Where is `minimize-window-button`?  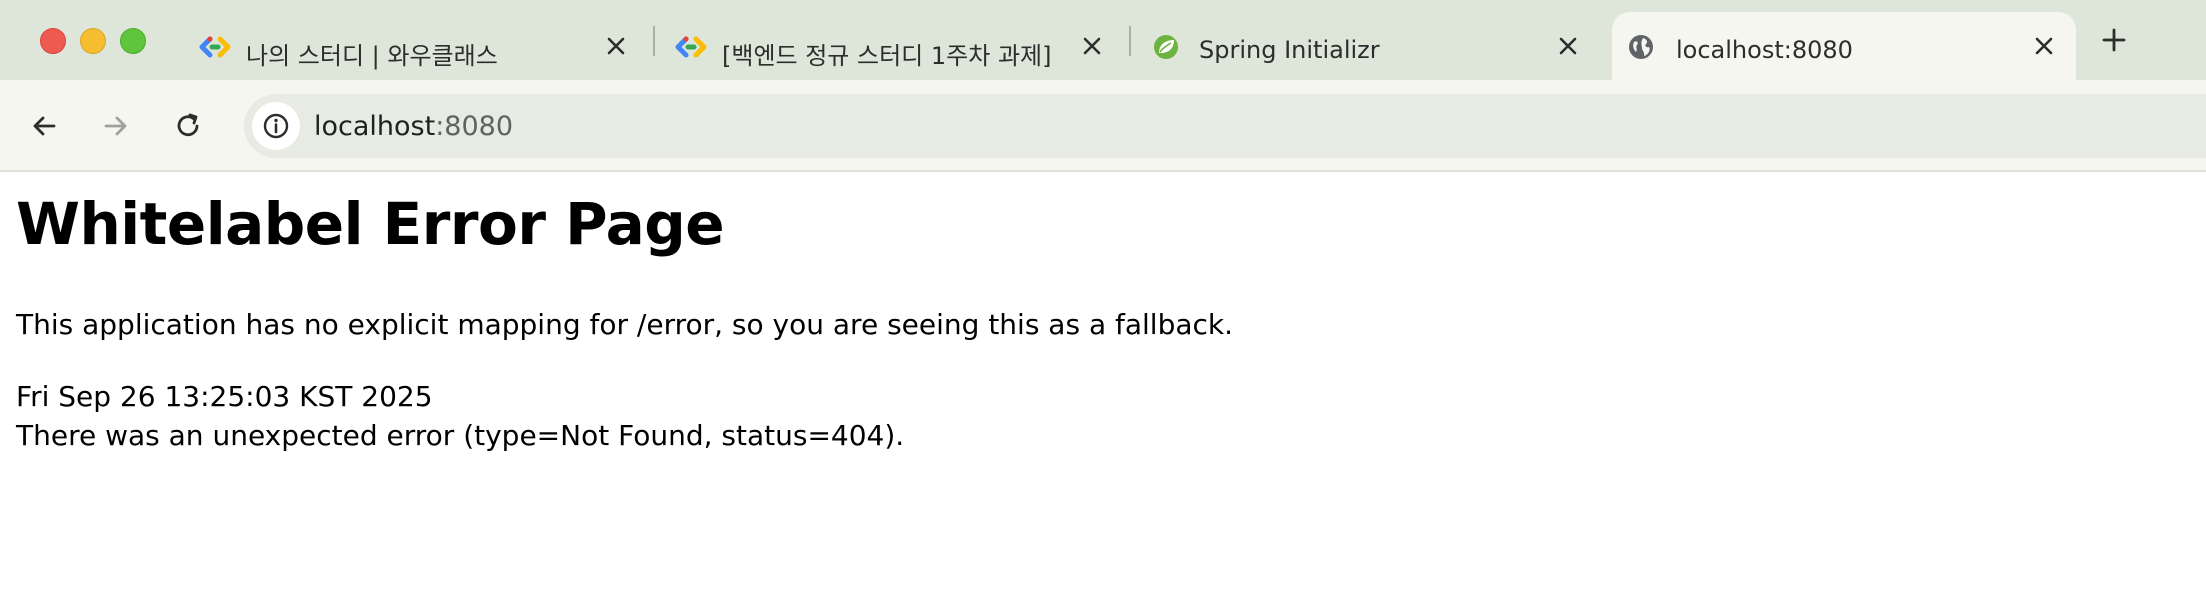
minimize-window-button is located at coordinates (93, 41).